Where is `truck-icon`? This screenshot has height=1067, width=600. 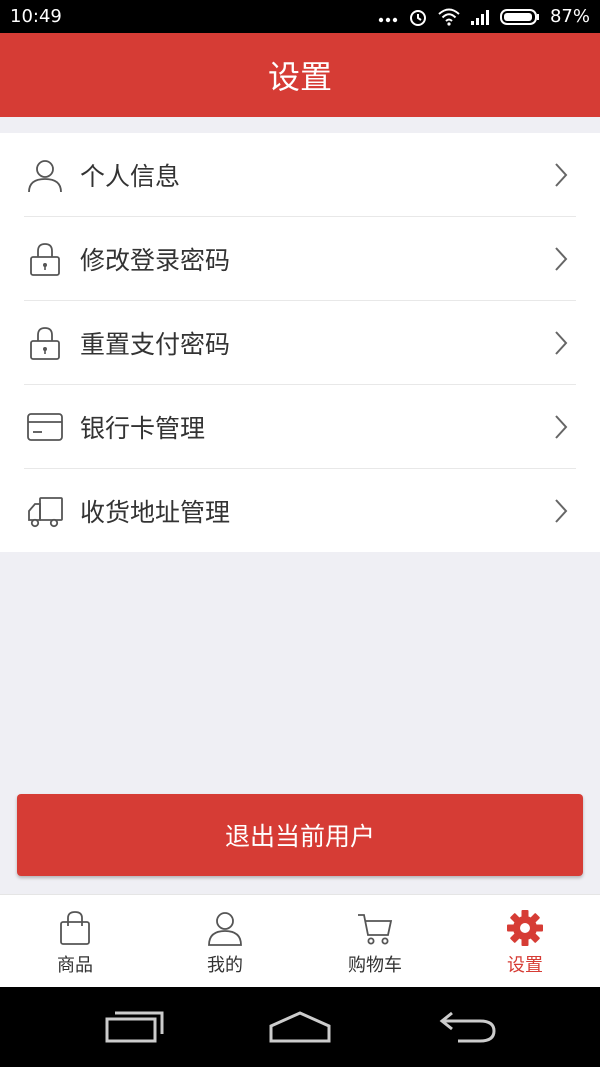
truck-icon is located at coordinates (45, 511).